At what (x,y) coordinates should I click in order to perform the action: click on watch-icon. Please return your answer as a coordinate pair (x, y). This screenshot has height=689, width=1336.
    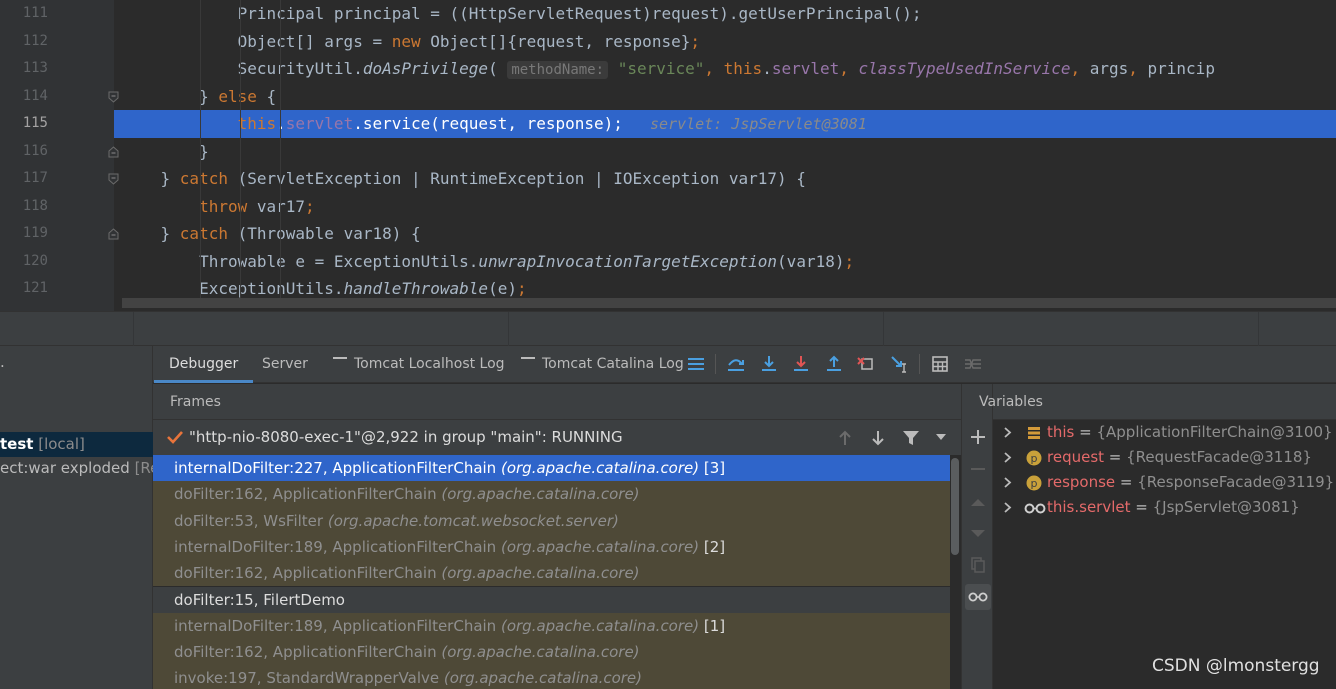
    Looking at the image, I should click on (1035, 508).